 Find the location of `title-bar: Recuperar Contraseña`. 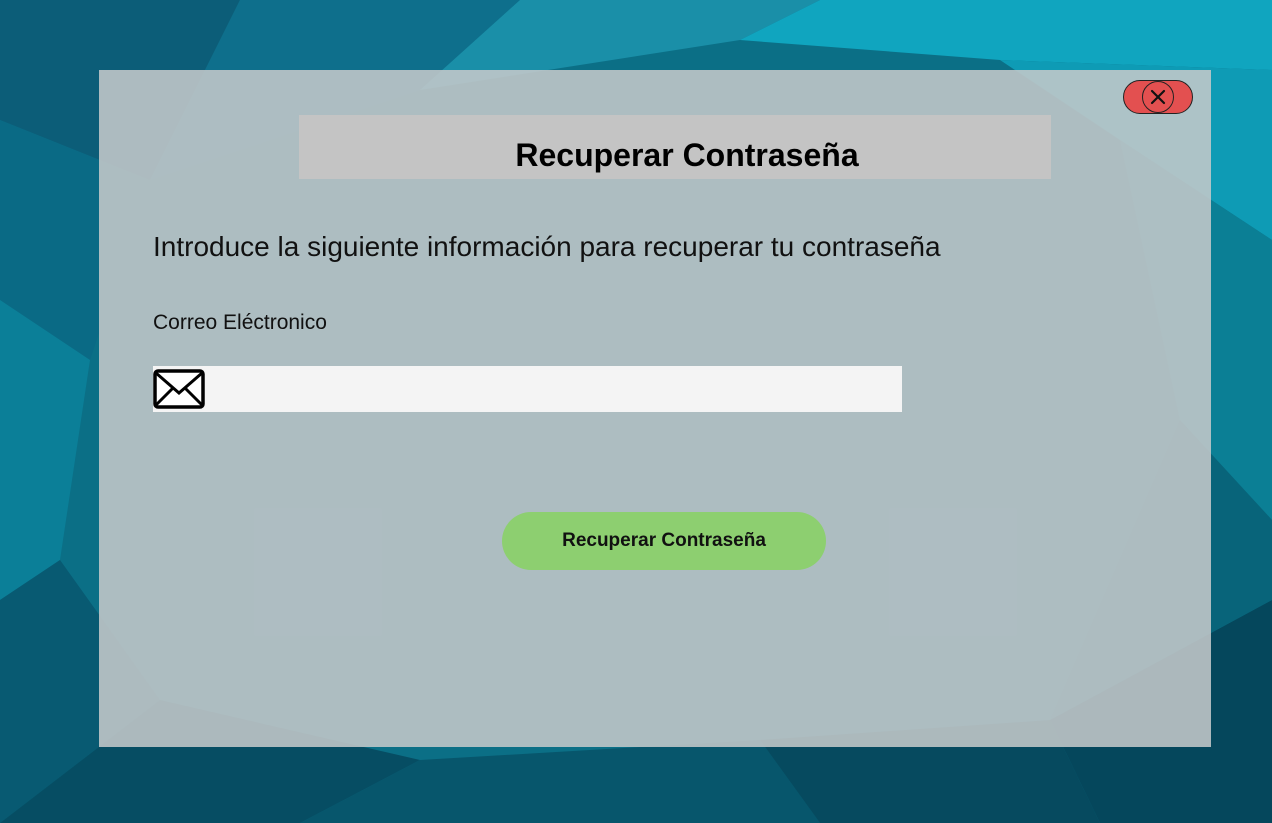

title-bar: Recuperar Contraseña is located at coordinates (675, 147).